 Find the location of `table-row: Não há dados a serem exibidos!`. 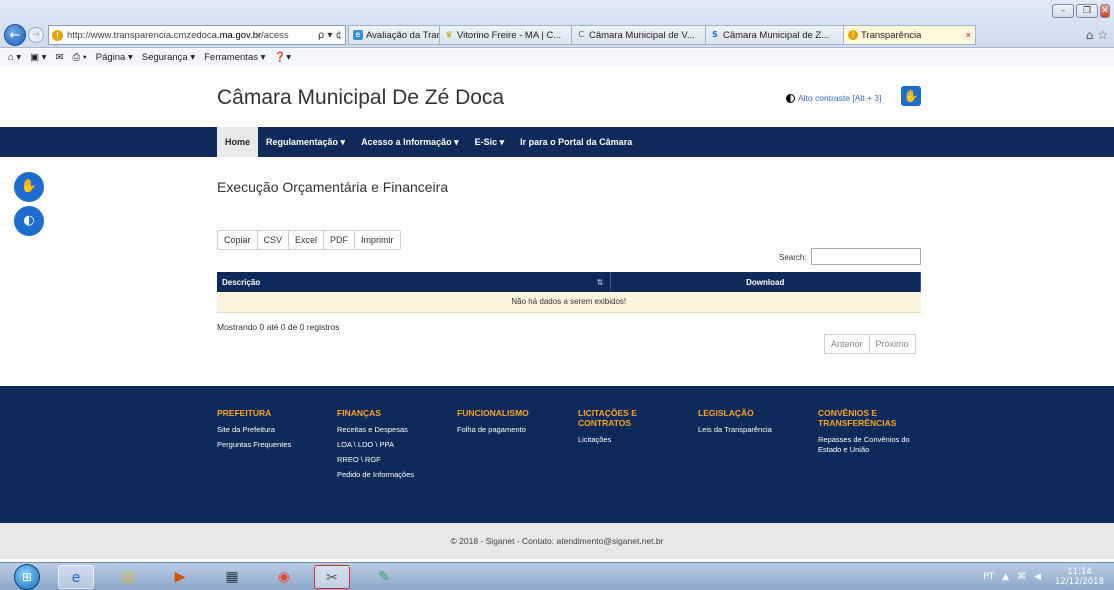

table-row: Não há dados a serem exibidos! is located at coordinates (569, 302).